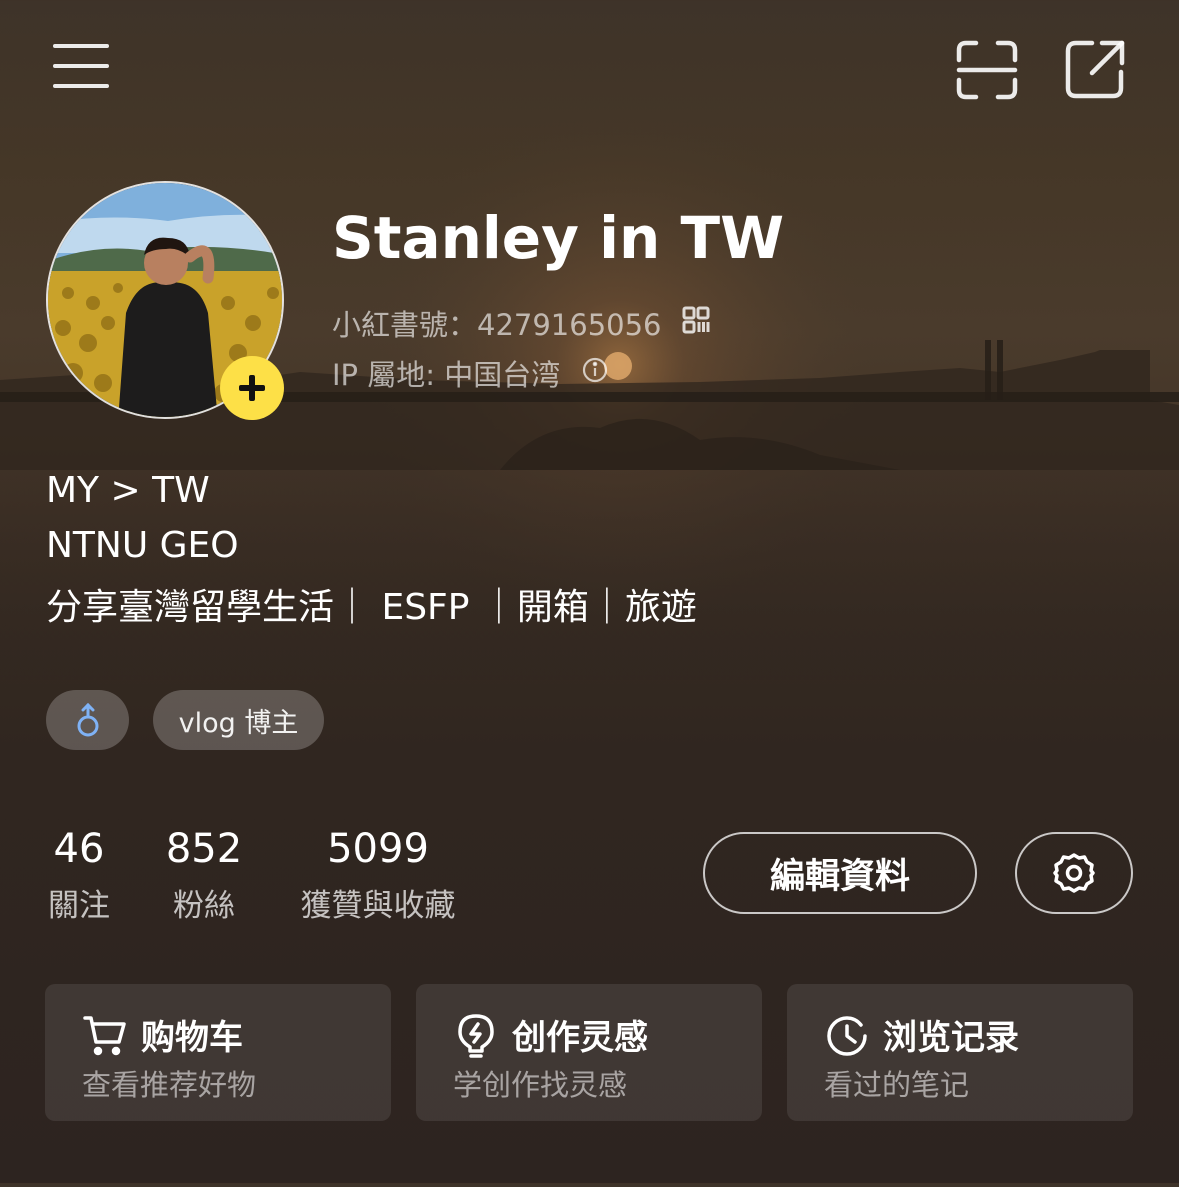 Image resolution: width=1179 pixels, height=1187 pixels. I want to click on lightbulb-icon, so click(476, 1038).